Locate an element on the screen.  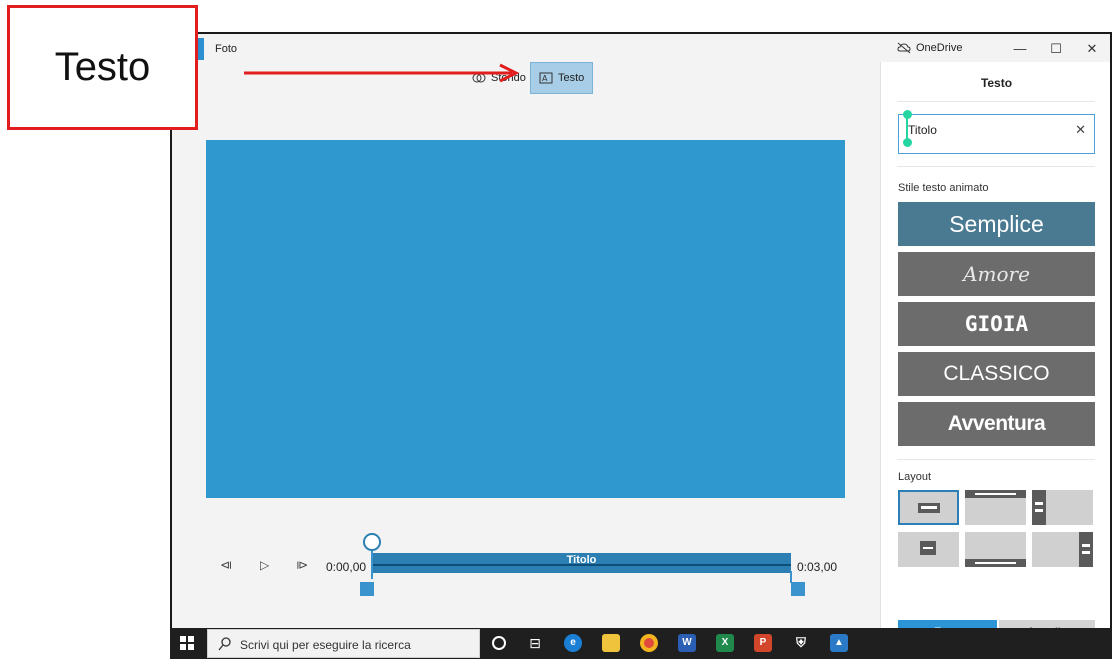
text-button: A Testo is located at coordinates (562, 78).